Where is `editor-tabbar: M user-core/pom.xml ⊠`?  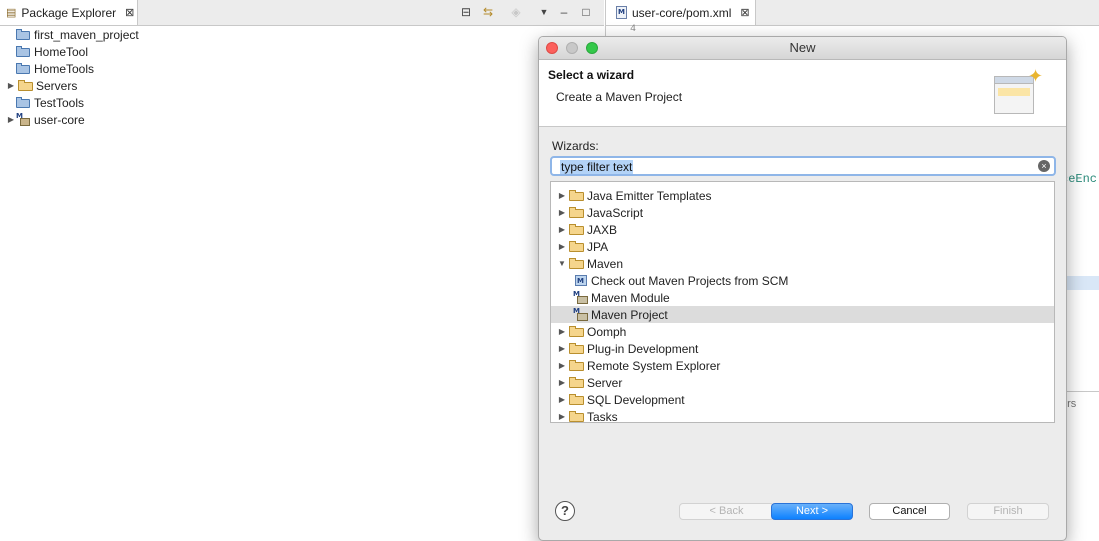
editor-tabbar: M user-core/pom.xml ⊠ is located at coordinates (852, 13).